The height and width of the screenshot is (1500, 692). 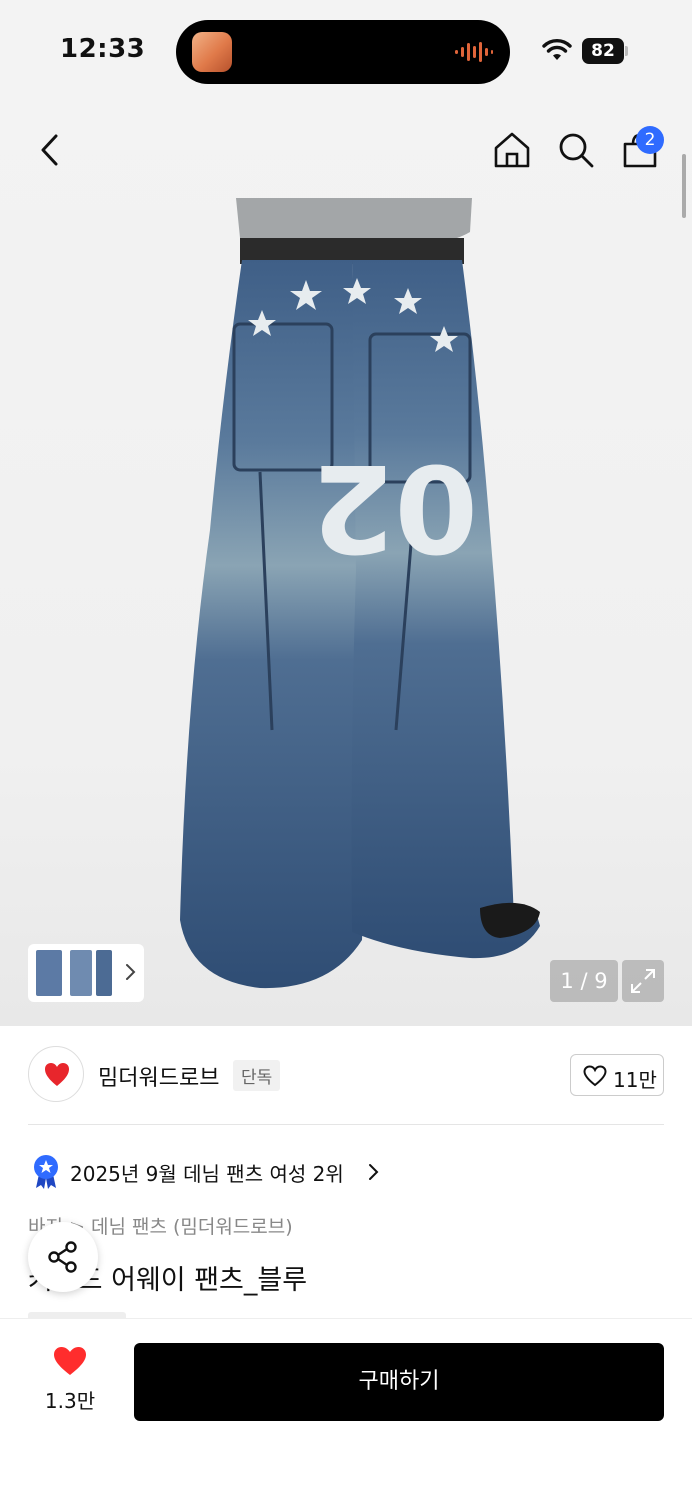 What do you see at coordinates (70, 1401) in the screenshot?
I see `wishlist-count: 1.3만` at bounding box center [70, 1401].